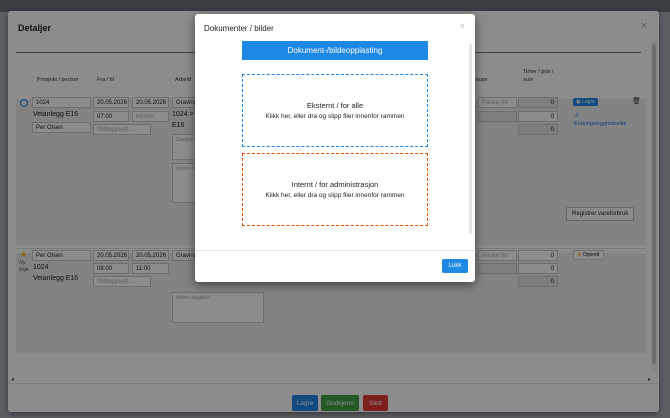 The image size is (670, 418). Describe the element at coordinates (335, 184) in the screenshot. I see `internal-dropzone-title: Internt / for administrasjon` at that location.